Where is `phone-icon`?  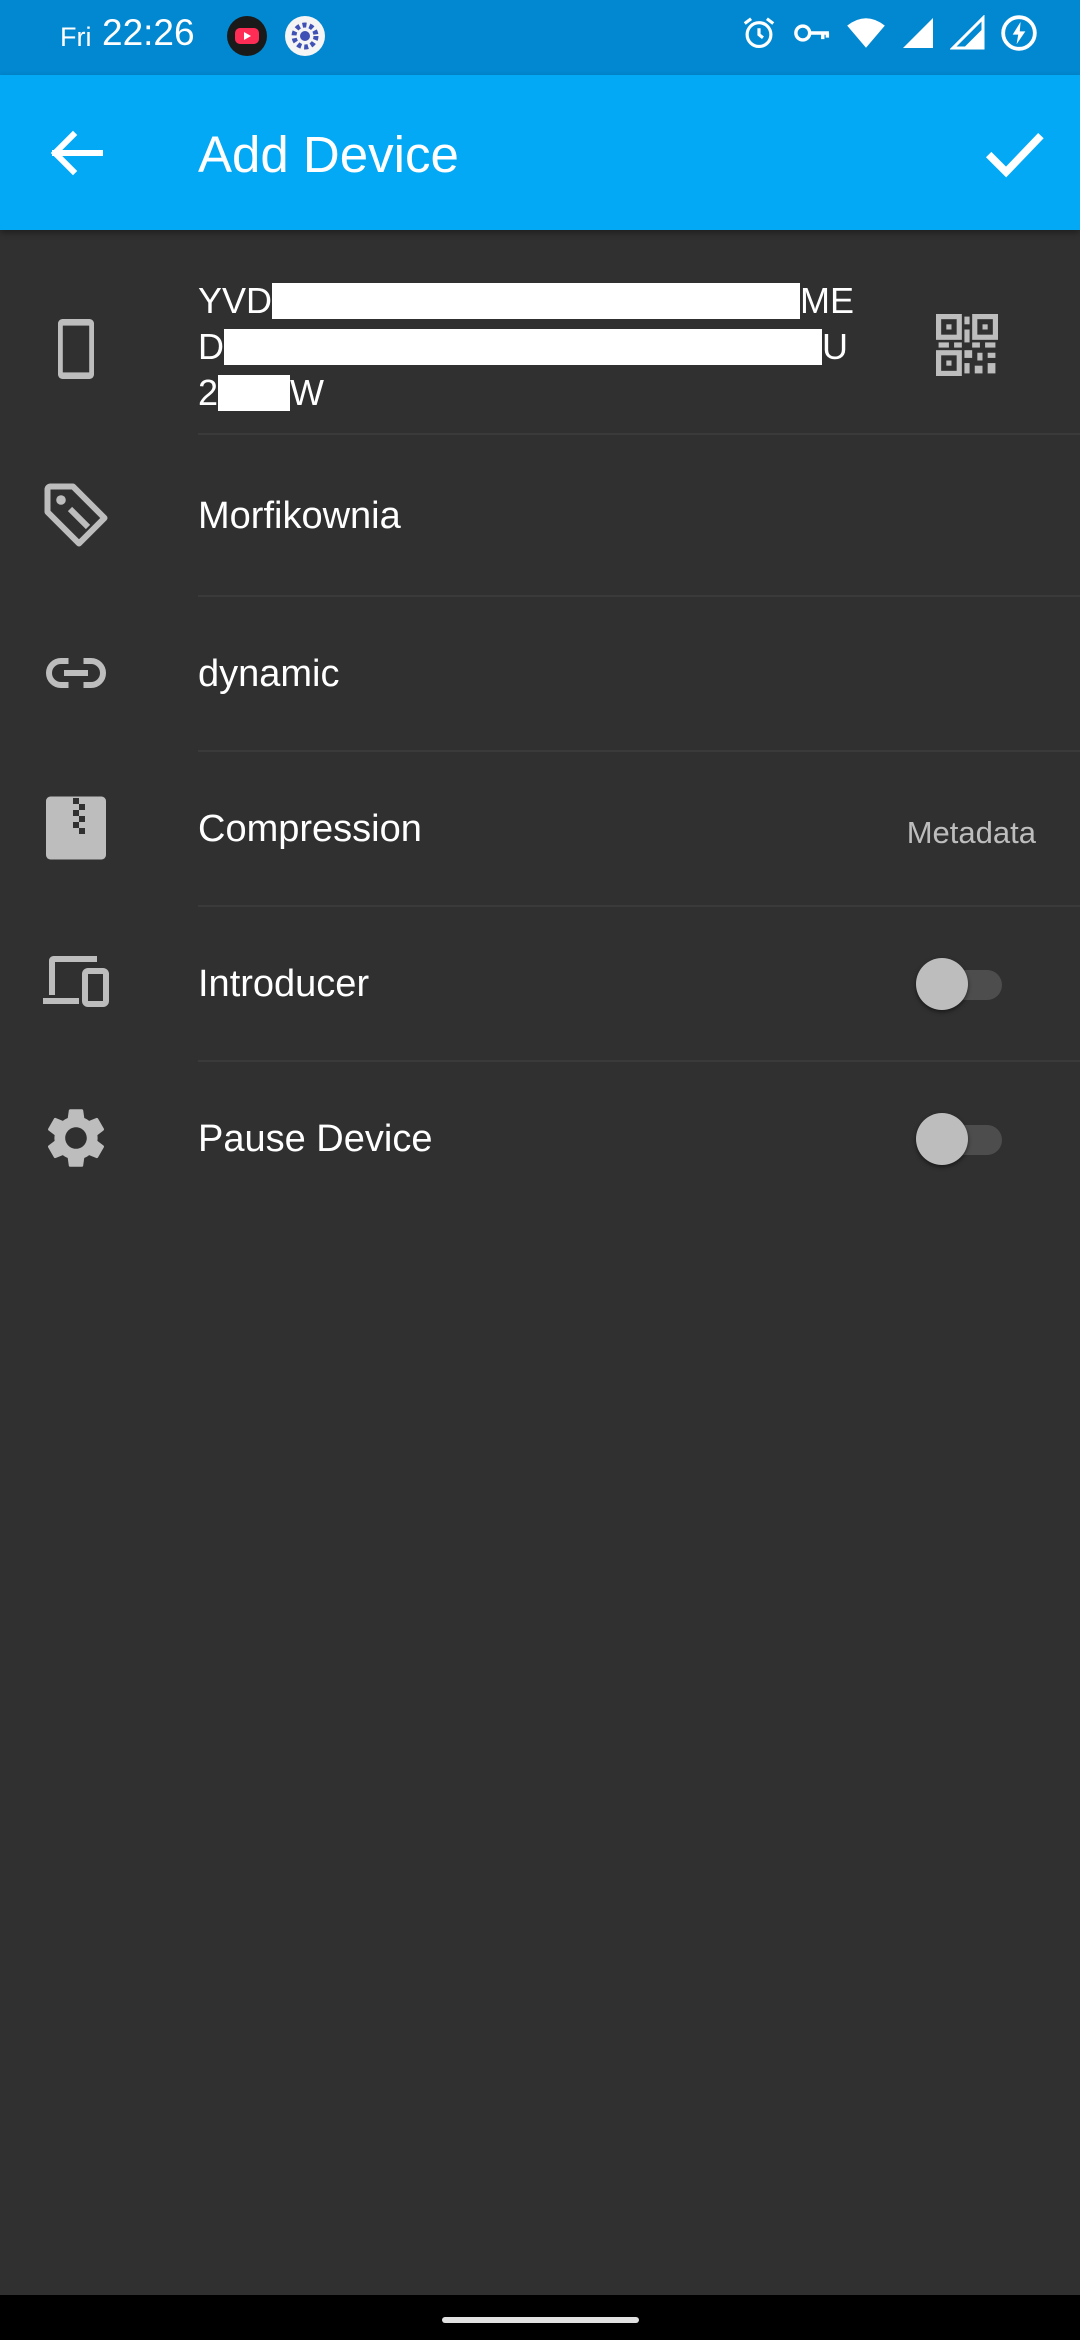 phone-icon is located at coordinates (76, 349).